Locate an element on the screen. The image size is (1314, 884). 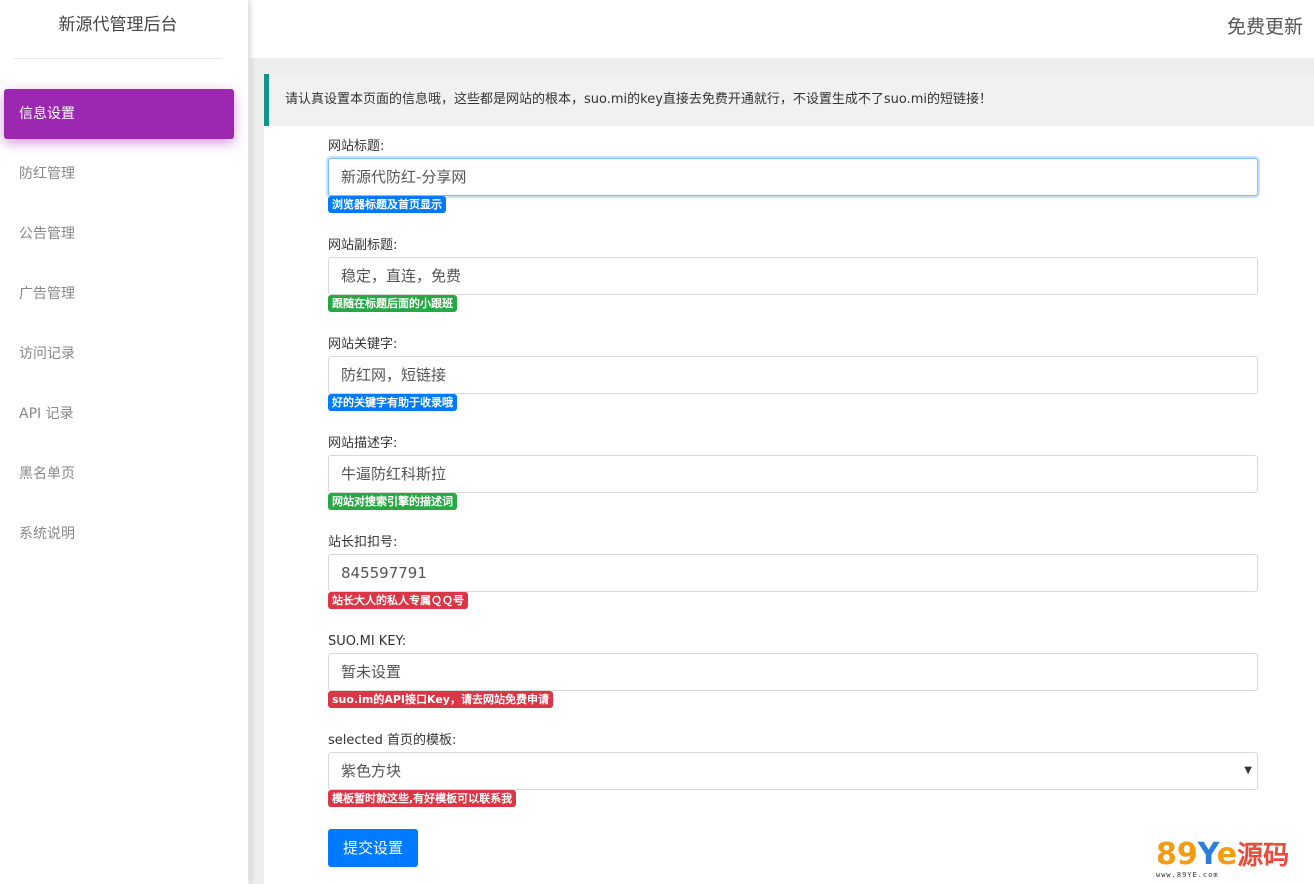
sidebar-item-anti-red: 防红管理 is located at coordinates (124, 174).